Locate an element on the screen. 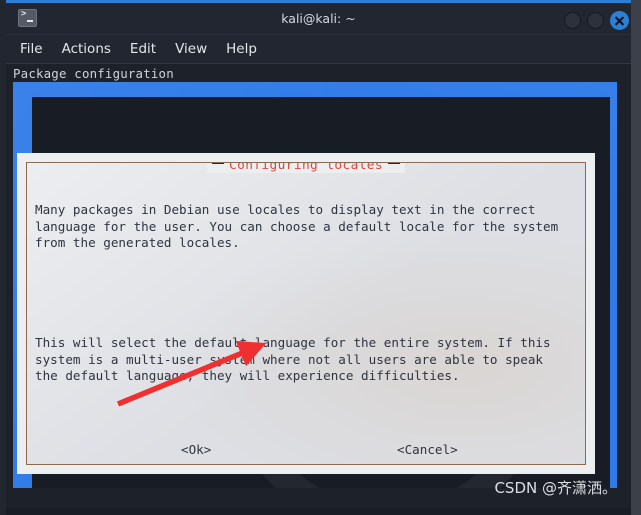  menu-item-help: Help is located at coordinates (241, 49).